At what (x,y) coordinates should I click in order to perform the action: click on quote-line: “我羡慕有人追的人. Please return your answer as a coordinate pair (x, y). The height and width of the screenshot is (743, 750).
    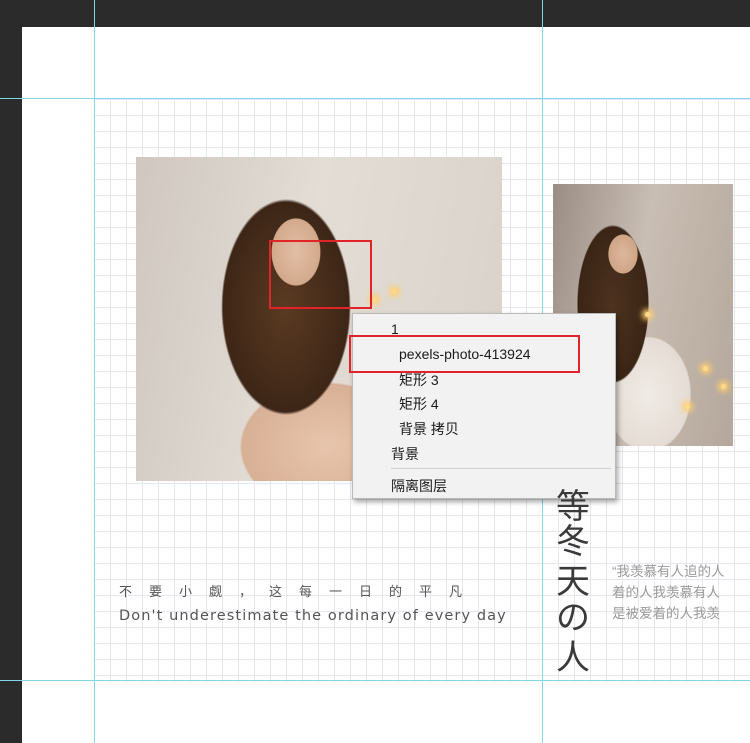
    Looking at the image, I should click on (668, 571).